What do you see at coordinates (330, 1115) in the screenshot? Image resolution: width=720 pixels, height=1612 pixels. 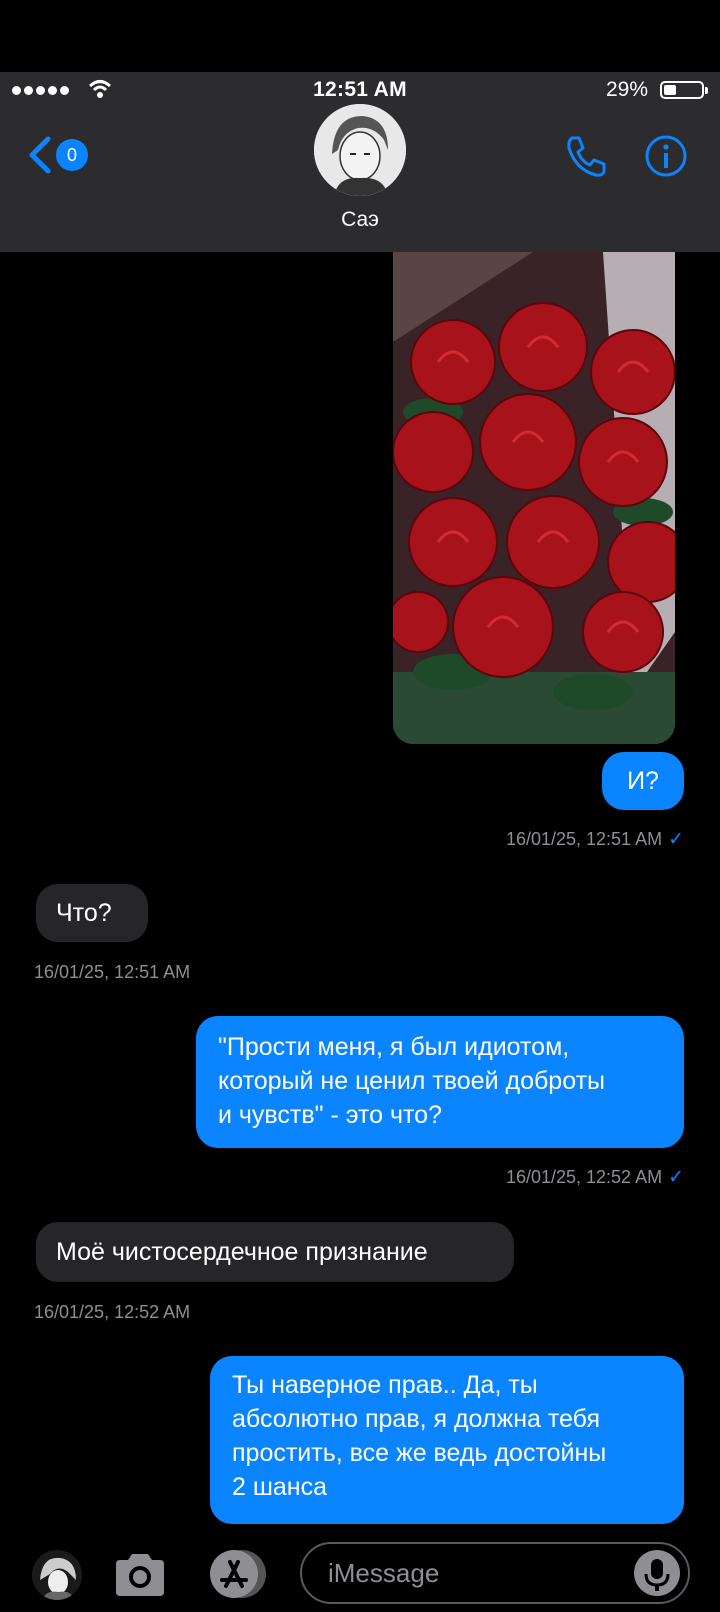 I see `message-line: и чувств" - это что?` at bounding box center [330, 1115].